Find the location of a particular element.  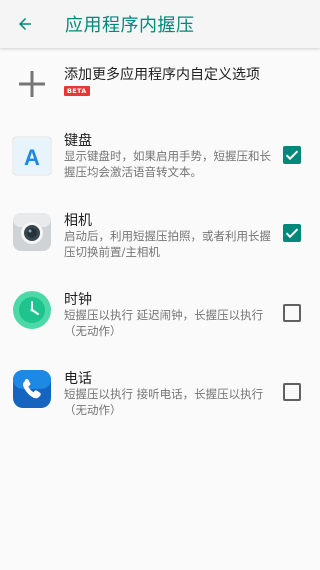

app-row-phone: 电话 短握压以执行 接听电话，长握压以执行 （无动作） is located at coordinates (160, 406).